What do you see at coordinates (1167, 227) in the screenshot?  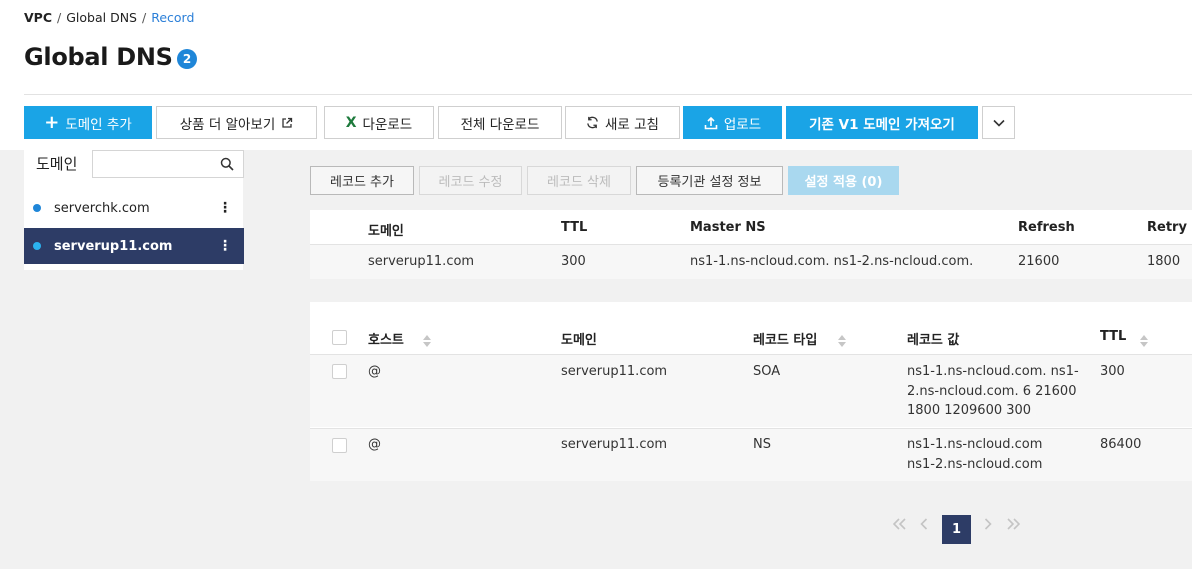 I see `column-header-retry: Retry` at bounding box center [1167, 227].